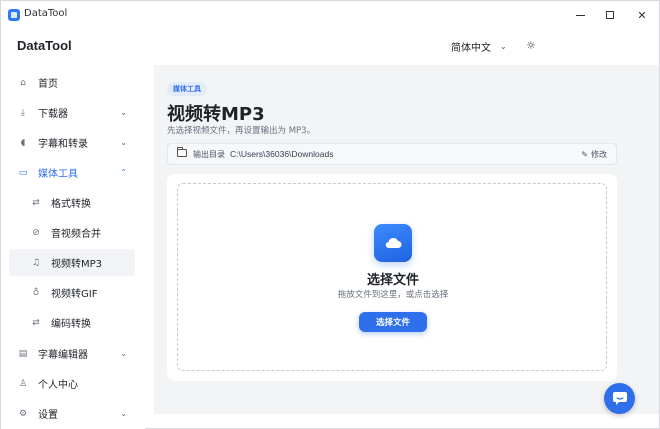  I want to click on sidebar-item-profile: ♙ 个人中心, so click(72, 383).